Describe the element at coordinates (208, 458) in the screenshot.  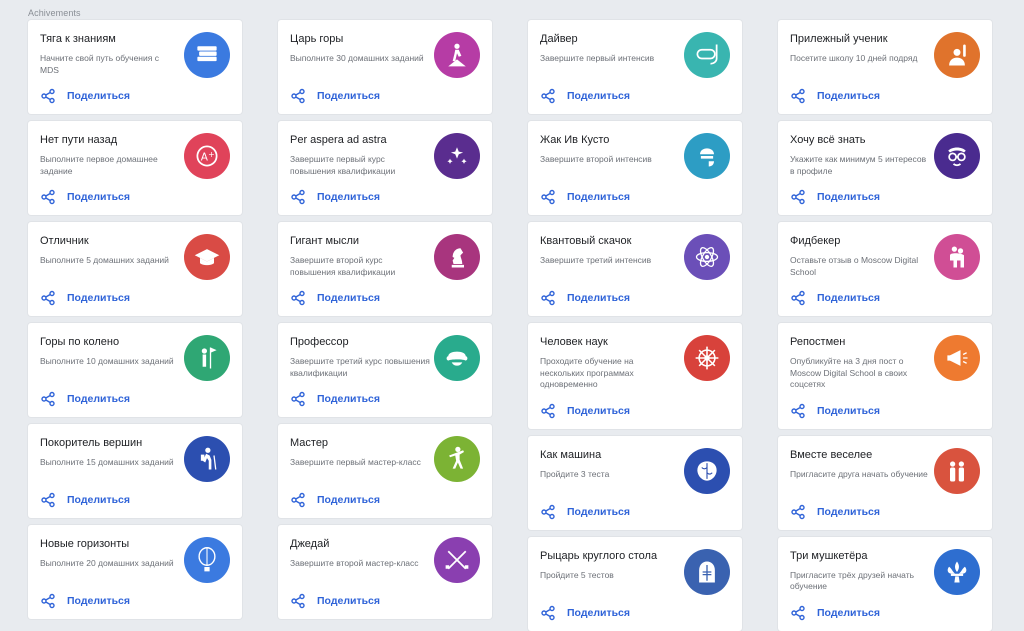
I see `hiker-icon` at that location.